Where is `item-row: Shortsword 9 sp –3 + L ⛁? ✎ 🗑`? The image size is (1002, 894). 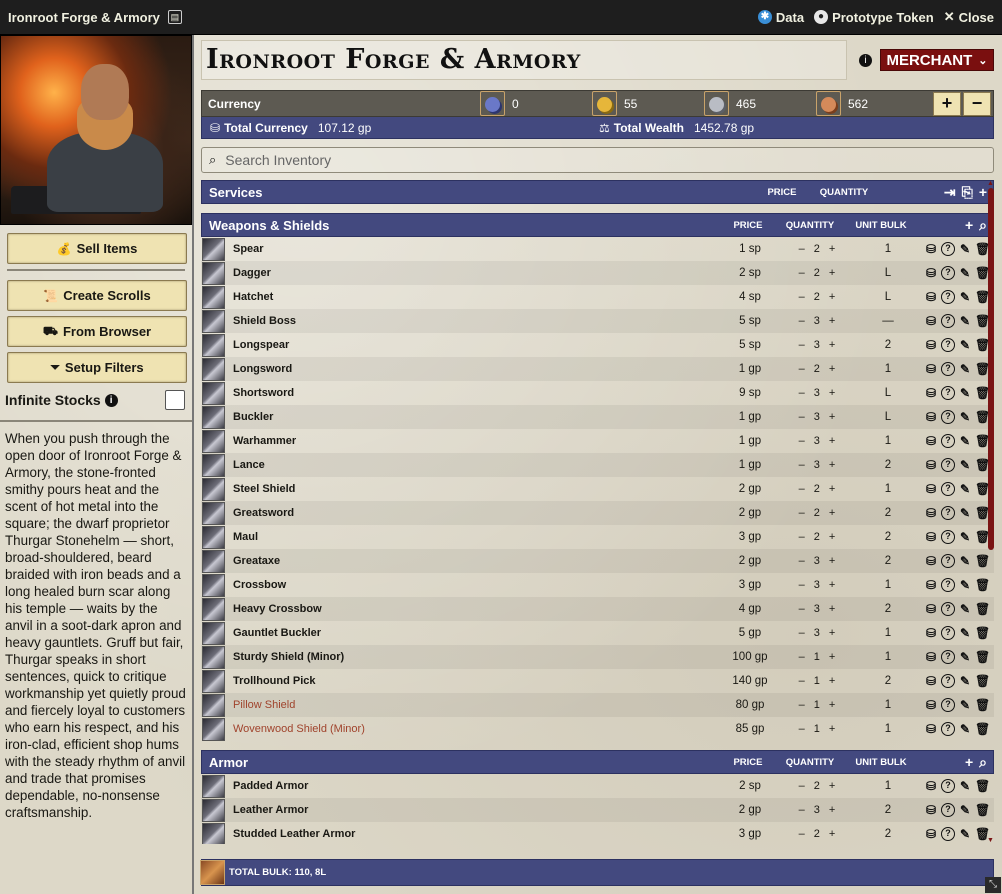
item-row: Shortsword 9 sp –3 + L ⛁? ✎ 🗑 is located at coordinates (597, 393).